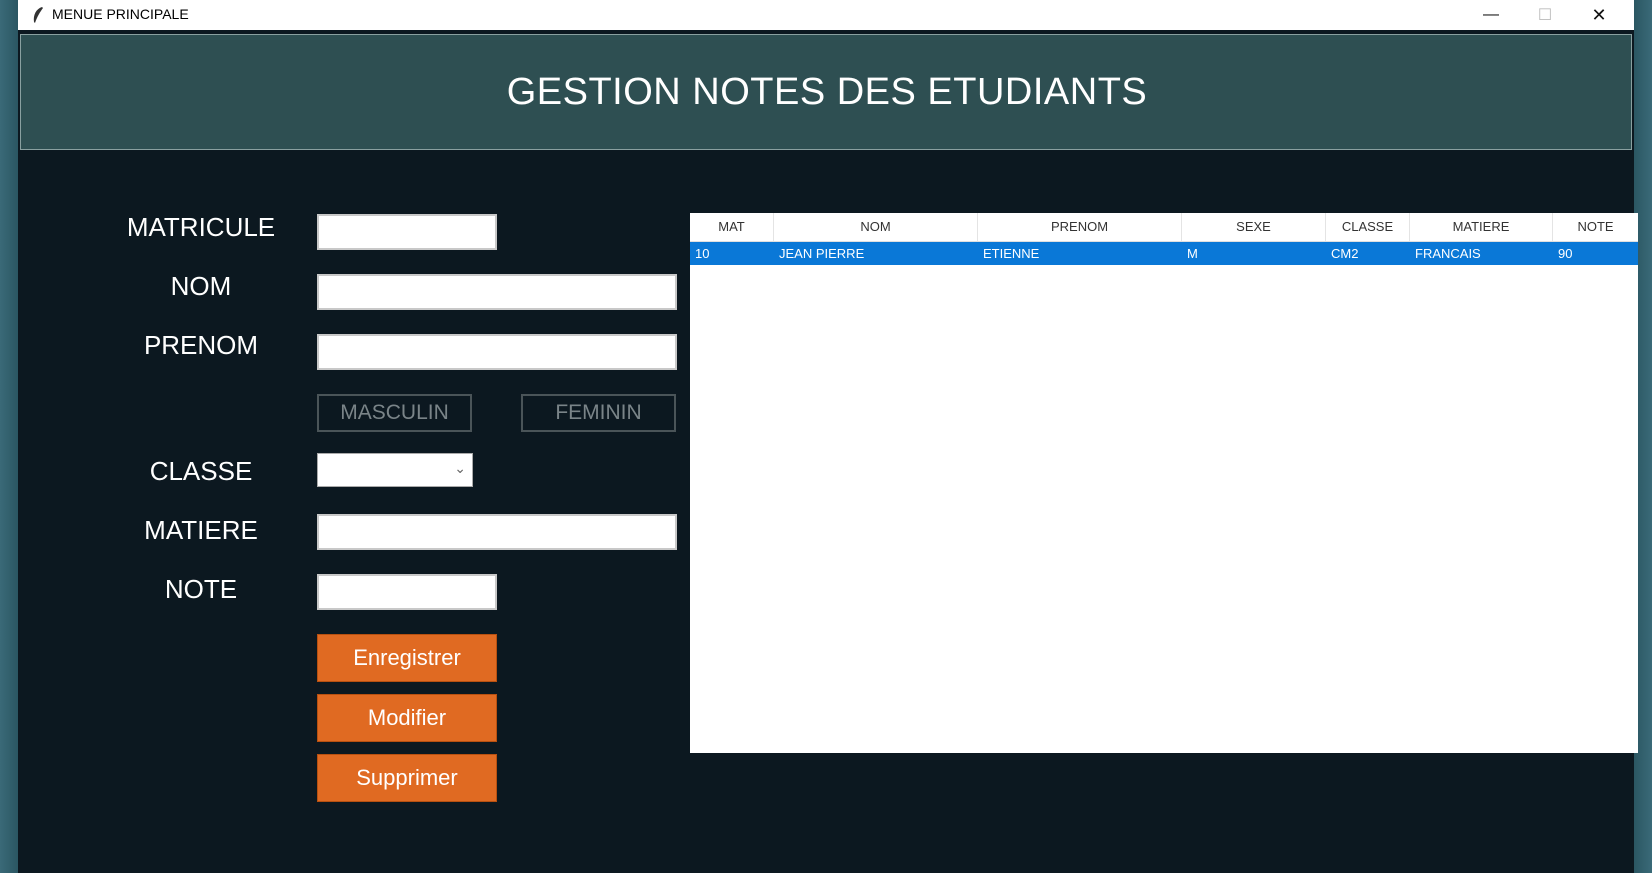 This screenshot has height=873, width=1652. Describe the element at coordinates (407, 658) in the screenshot. I see `save-button: Enregistrer` at that location.